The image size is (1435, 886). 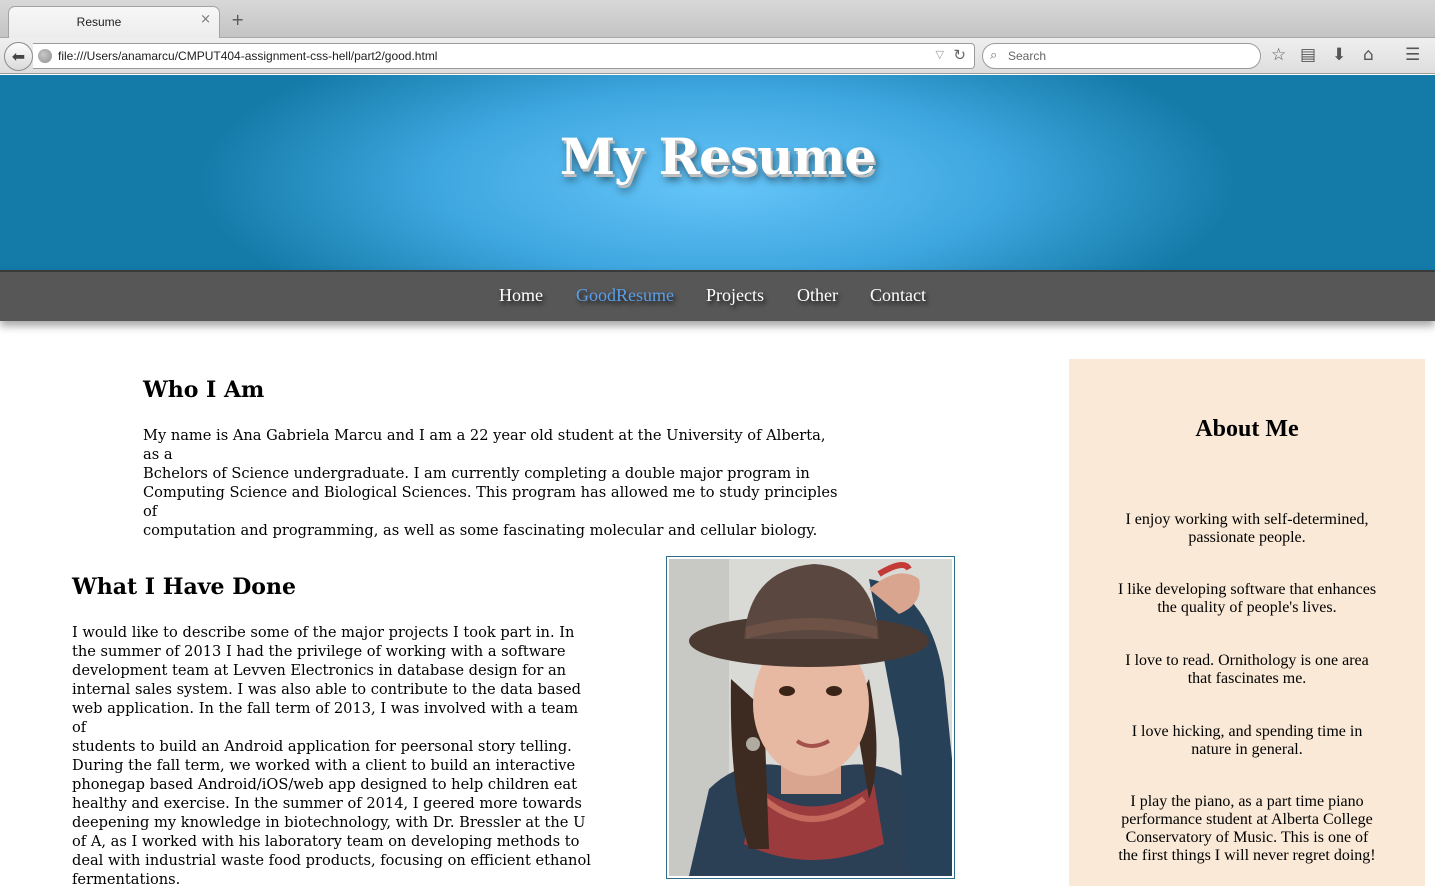 I want to click on reading-list-icon: ▤, so click(x=1308, y=55).